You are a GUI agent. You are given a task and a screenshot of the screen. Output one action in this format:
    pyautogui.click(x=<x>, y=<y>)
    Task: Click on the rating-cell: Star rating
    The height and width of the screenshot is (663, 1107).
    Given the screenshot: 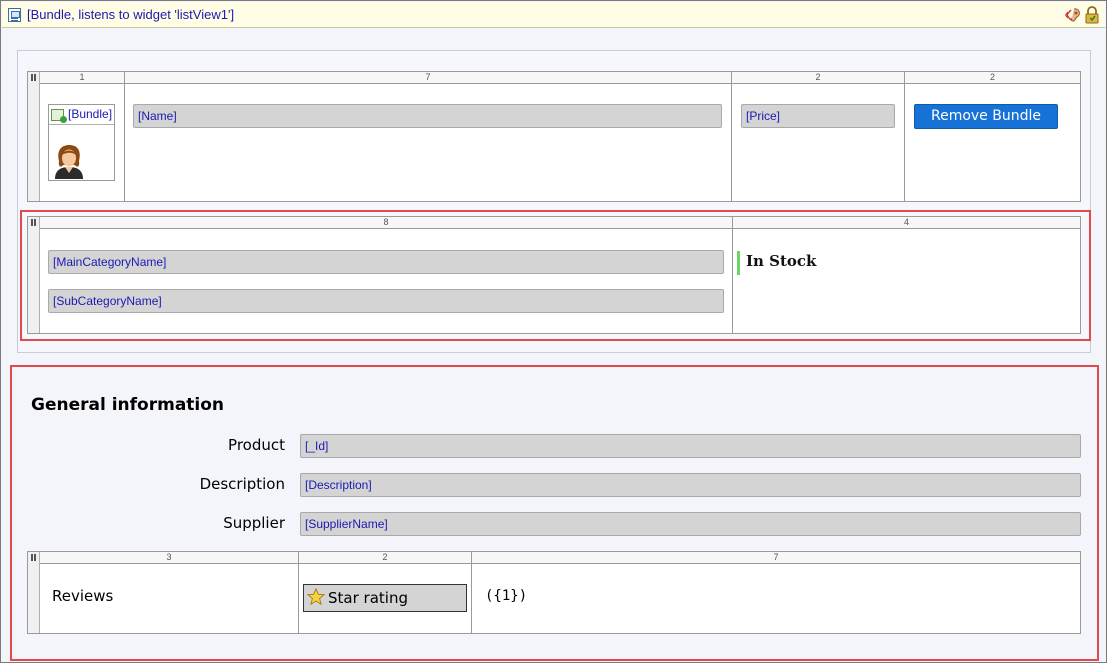 What is the action you would take?
    pyautogui.click(x=385, y=598)
    